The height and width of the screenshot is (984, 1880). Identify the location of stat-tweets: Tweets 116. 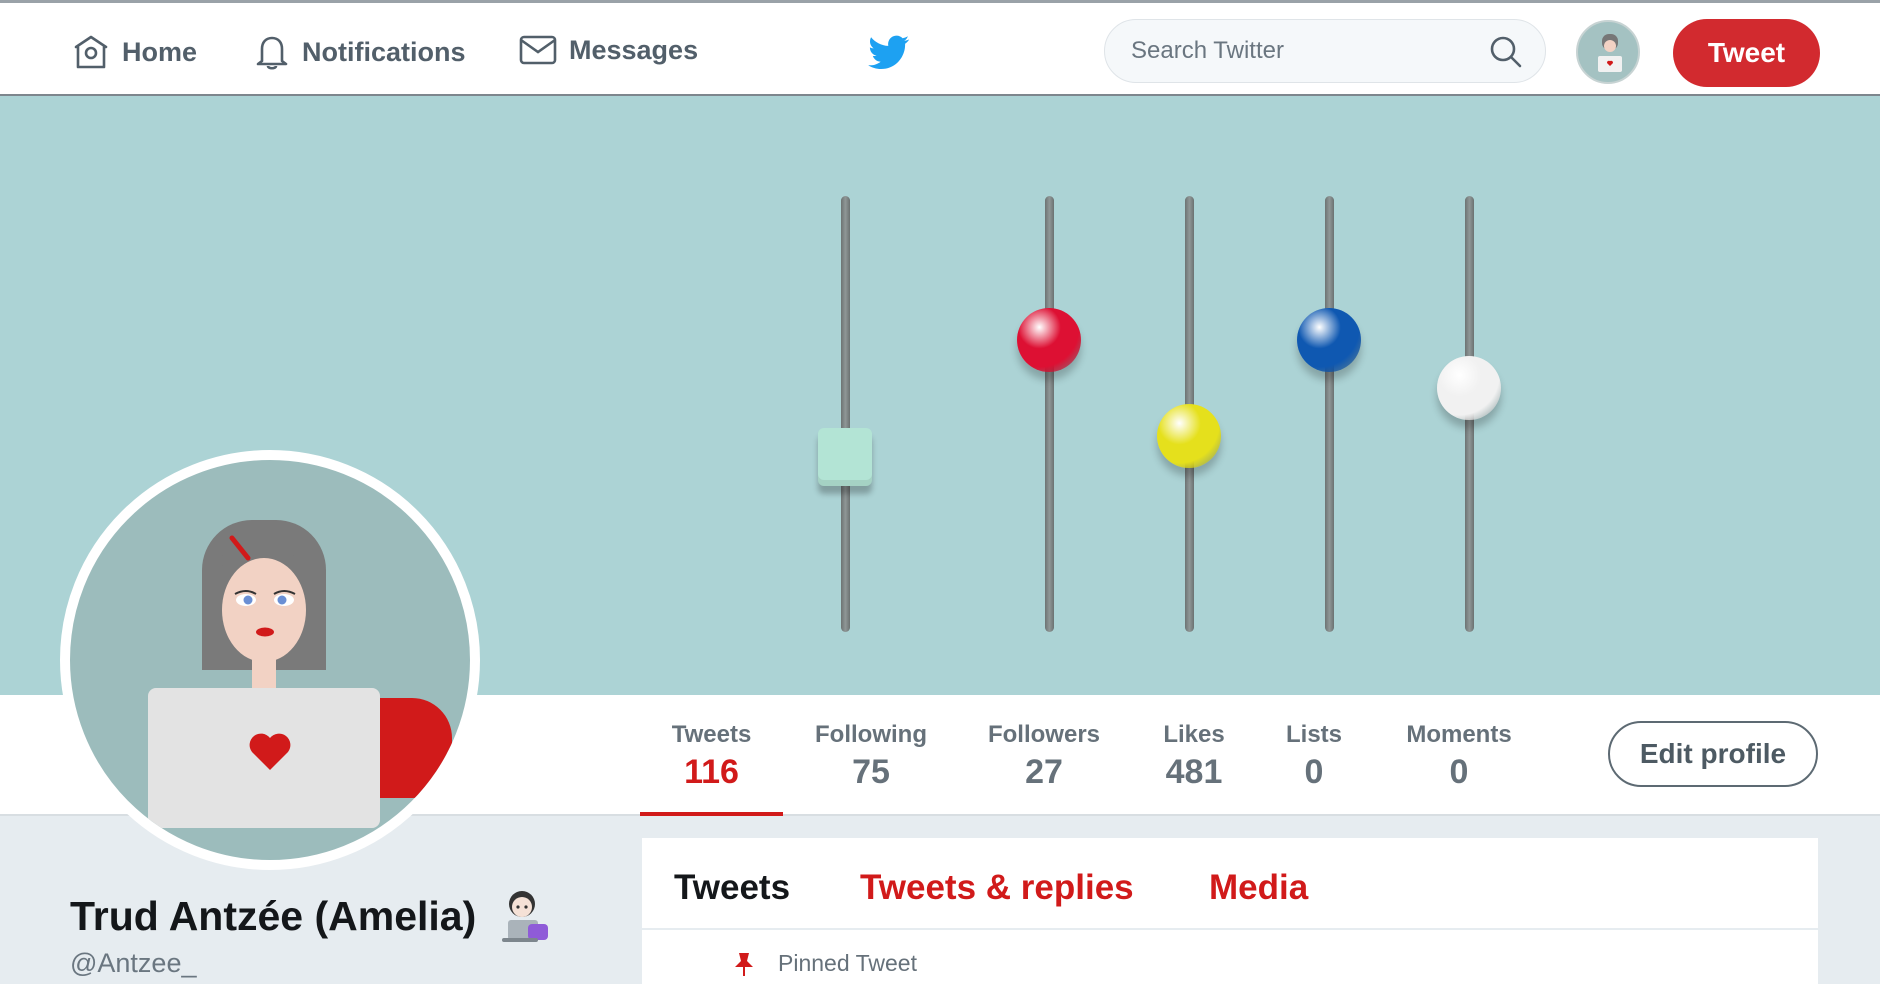
(711, 756).